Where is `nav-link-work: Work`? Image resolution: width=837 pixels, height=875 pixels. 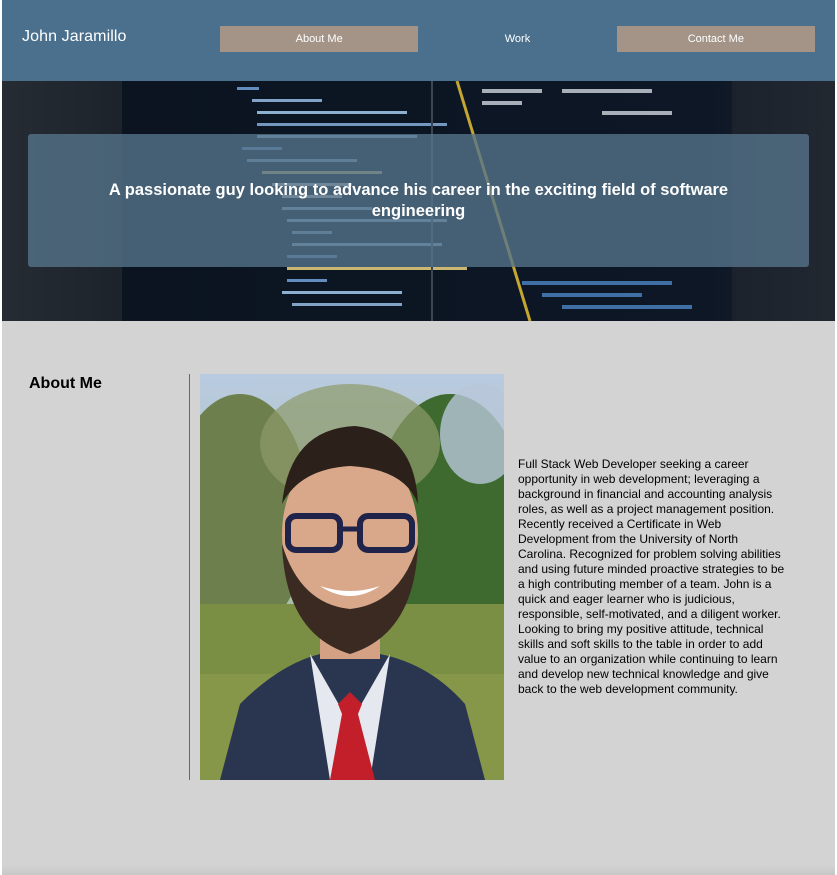
nav-link-work: Work is located at coordinates (517, 39).